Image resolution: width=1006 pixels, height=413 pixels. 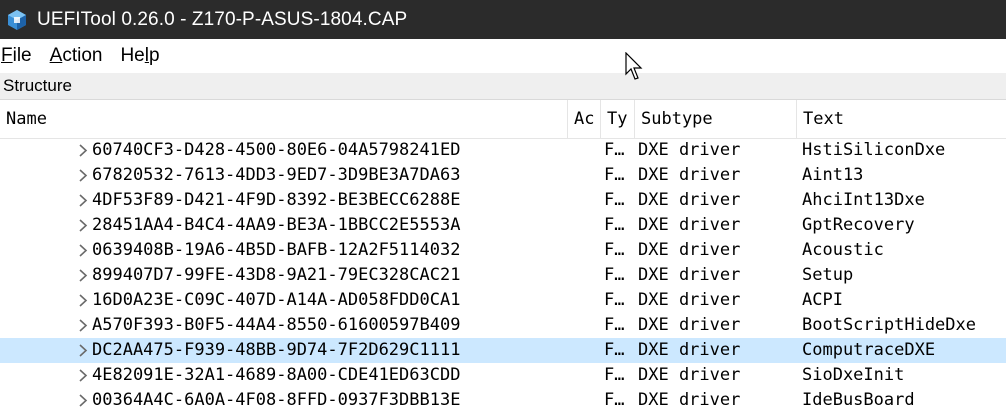 I want to click on row-name: 4DF53F89-D421-4F9D-8392-BE3BECC6288E, so click(x=276, y=200).